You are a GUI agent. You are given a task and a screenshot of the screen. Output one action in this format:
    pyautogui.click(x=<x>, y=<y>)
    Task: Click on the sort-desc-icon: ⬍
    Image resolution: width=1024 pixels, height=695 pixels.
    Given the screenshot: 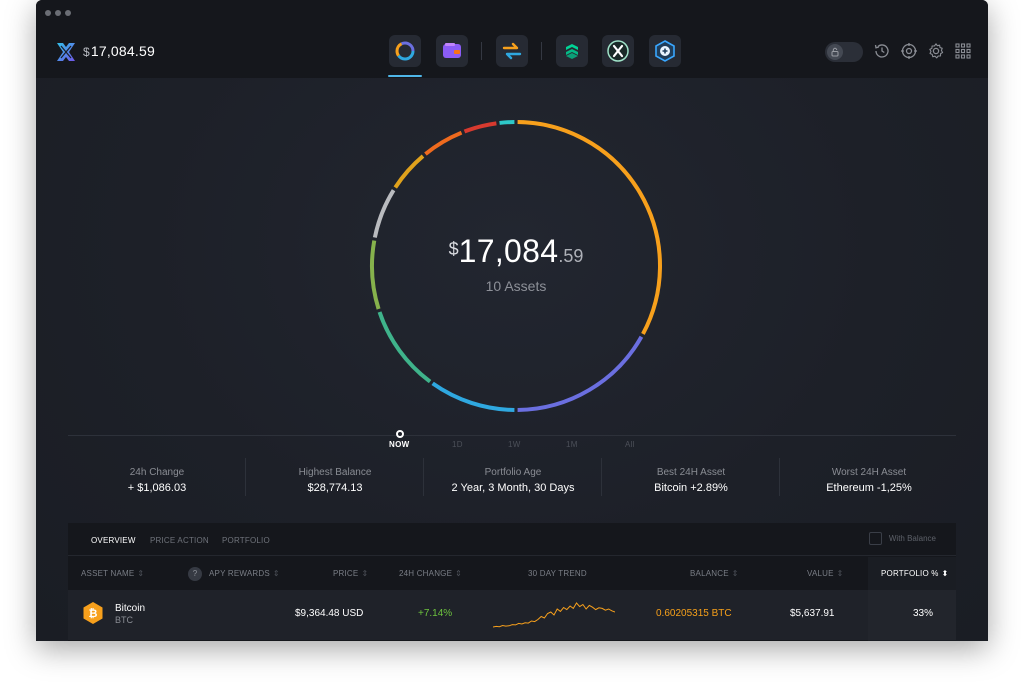 What is the action you would take?
    pyautogui.click(x=945, y=573)
    